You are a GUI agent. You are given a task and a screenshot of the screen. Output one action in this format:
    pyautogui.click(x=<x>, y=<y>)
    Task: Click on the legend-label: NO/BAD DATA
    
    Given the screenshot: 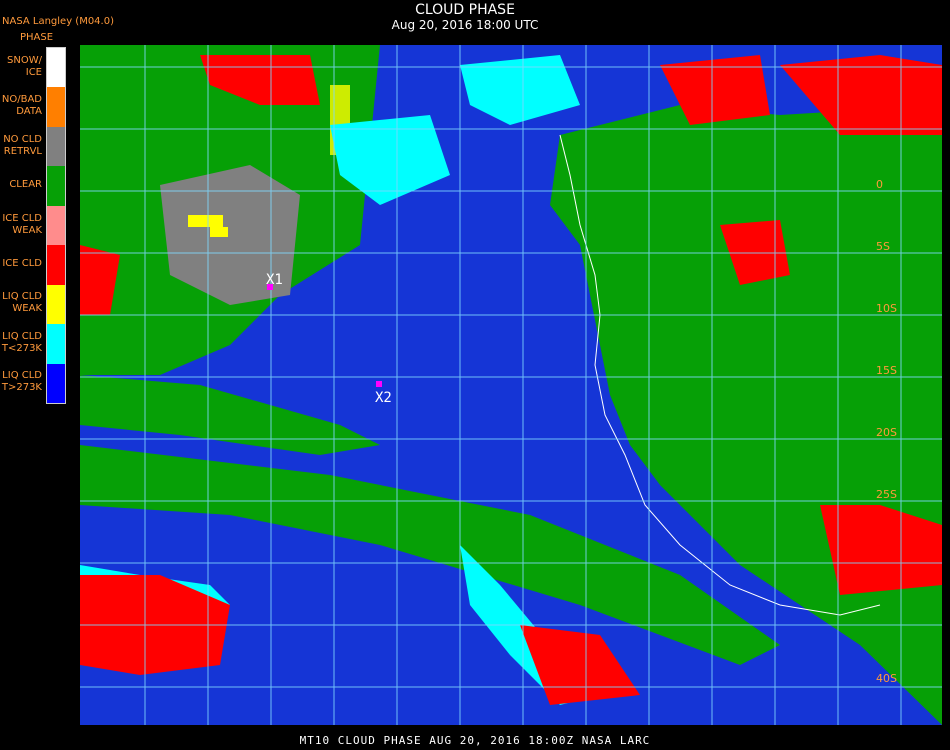 What is the action you would take?
    pyautogui.click(x=21, y=106)
    